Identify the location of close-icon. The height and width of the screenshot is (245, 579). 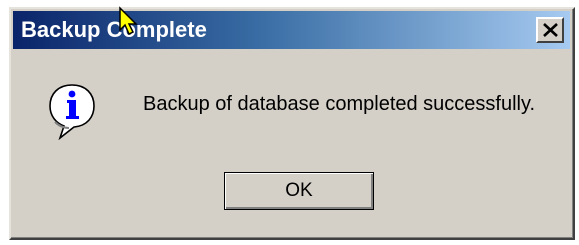
(550, 30).